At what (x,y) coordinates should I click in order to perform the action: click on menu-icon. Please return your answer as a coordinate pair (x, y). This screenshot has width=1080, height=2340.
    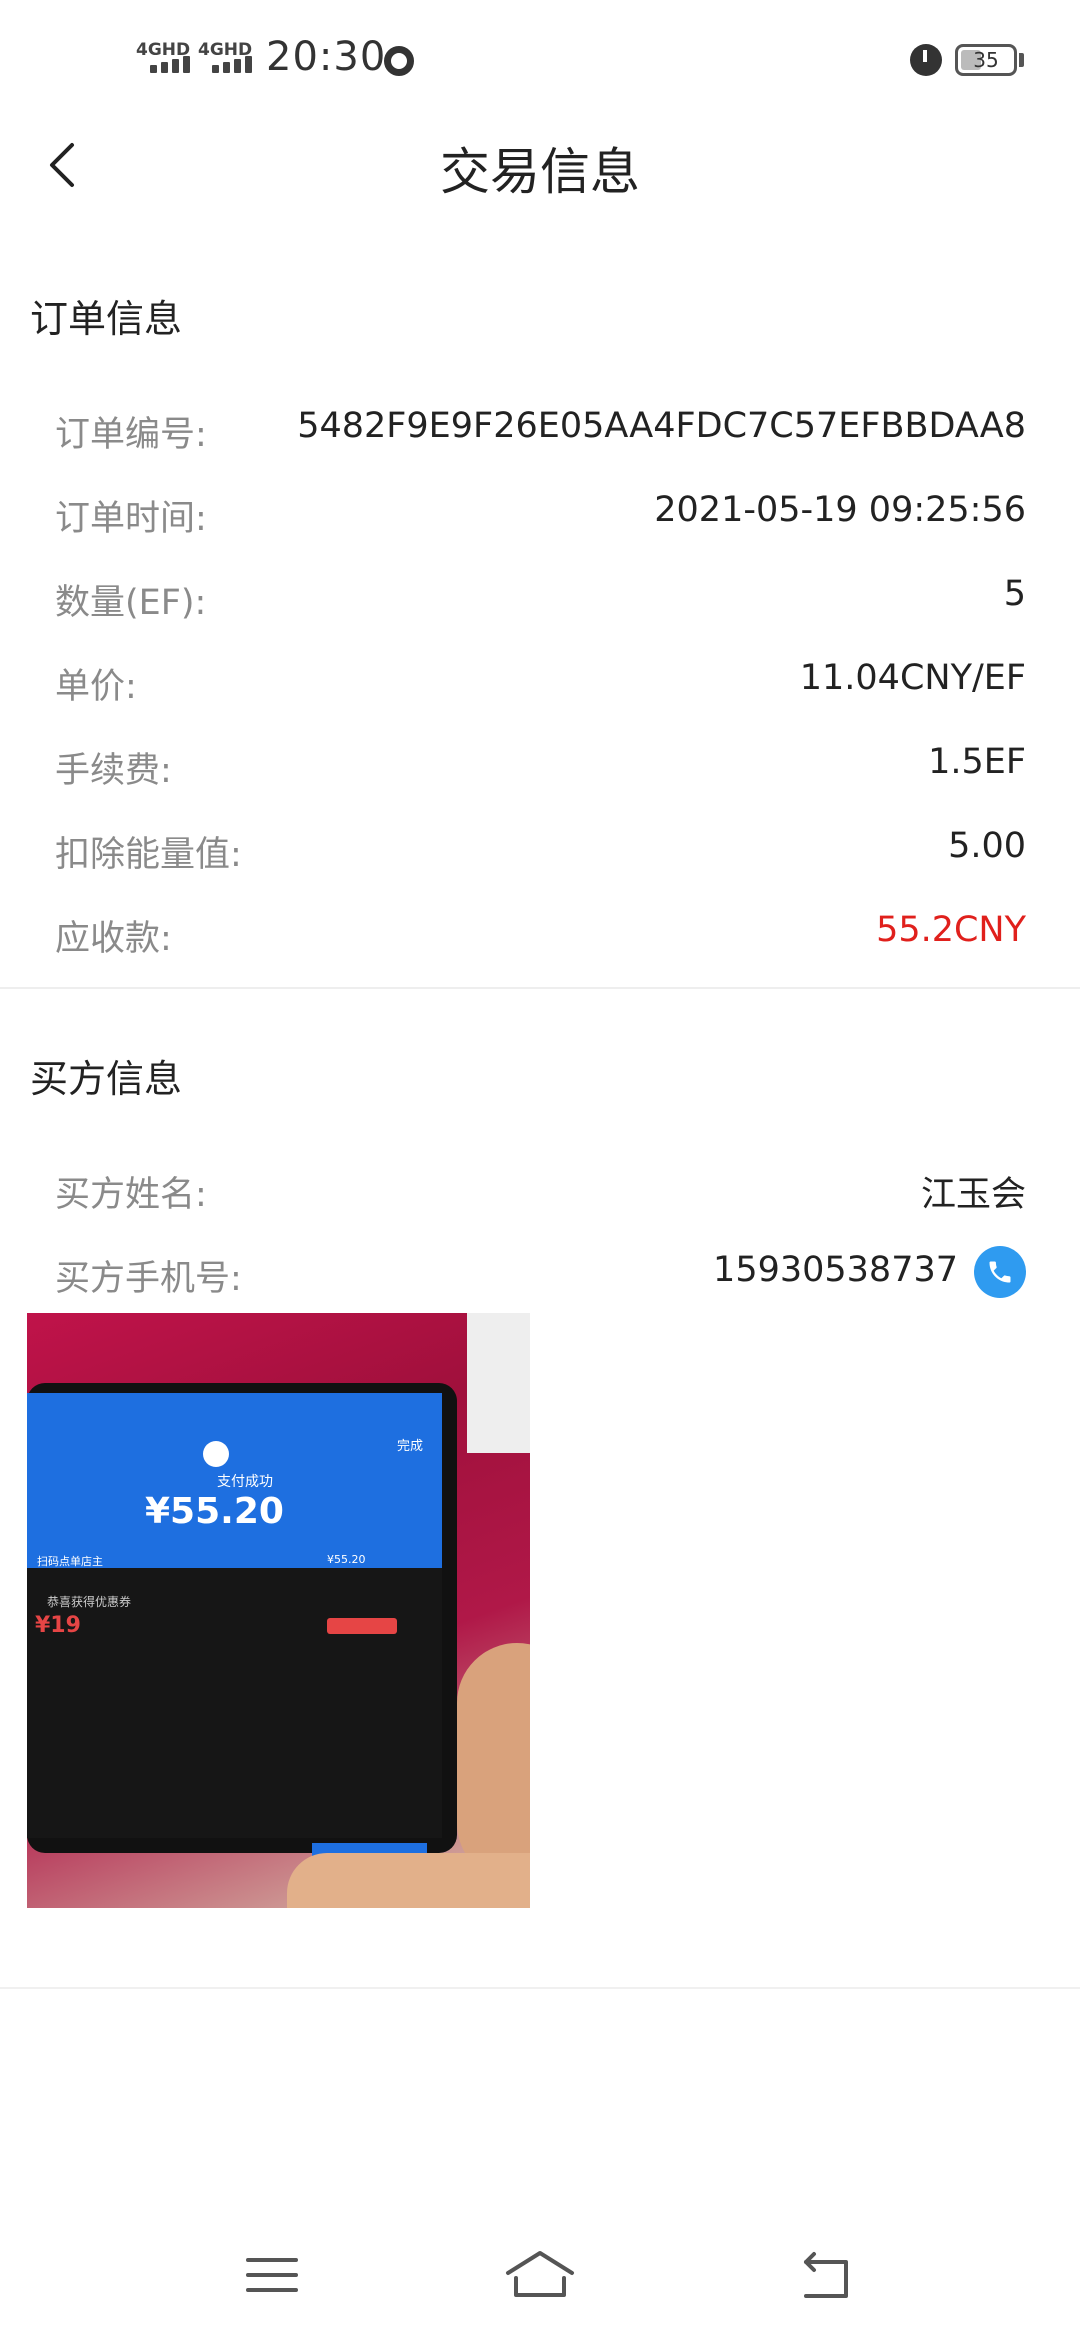
    Looking at the image, I should click on (272, 2275).